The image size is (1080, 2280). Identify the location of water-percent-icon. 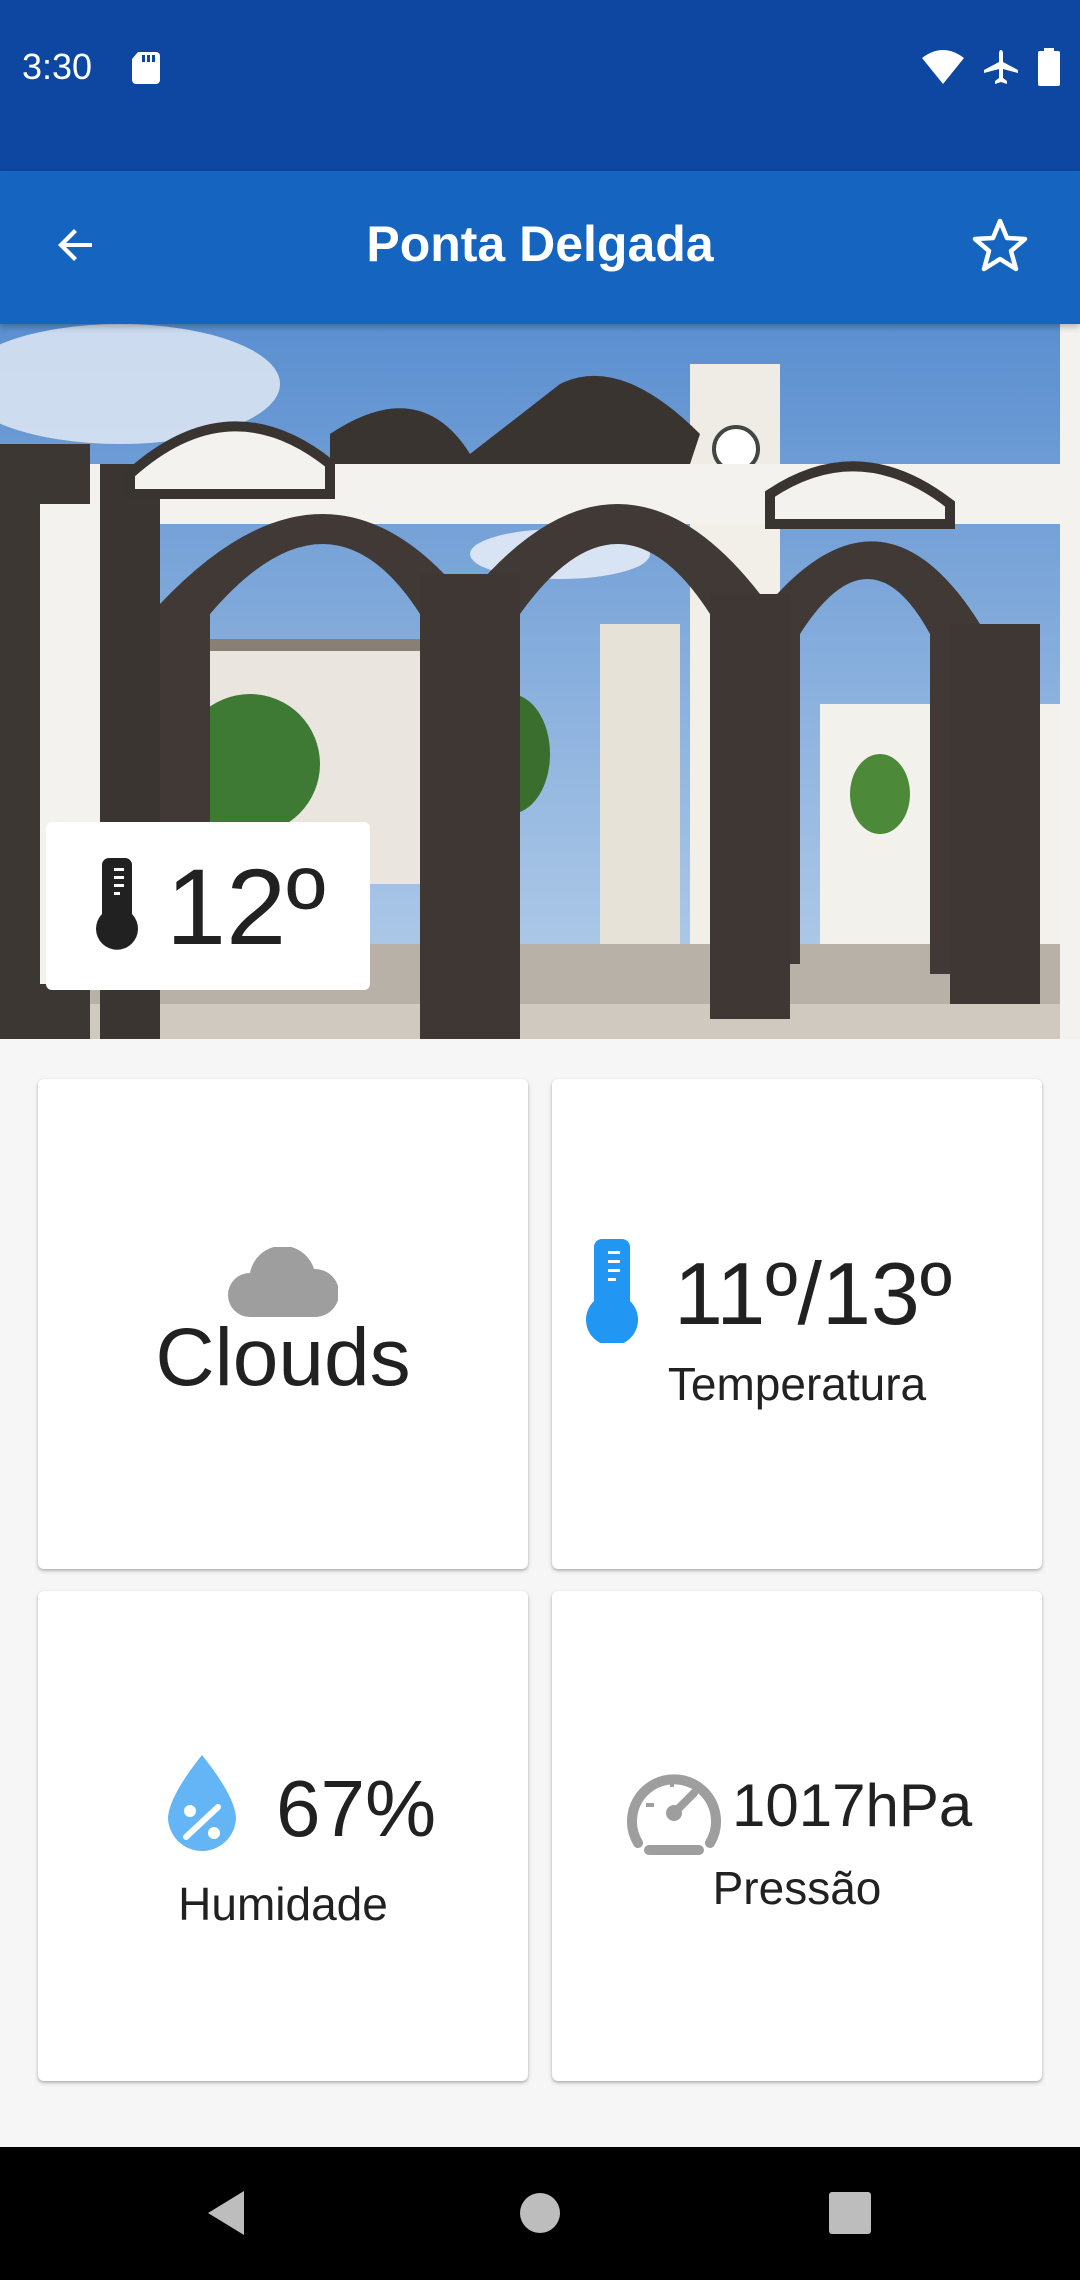
(202, 1806).